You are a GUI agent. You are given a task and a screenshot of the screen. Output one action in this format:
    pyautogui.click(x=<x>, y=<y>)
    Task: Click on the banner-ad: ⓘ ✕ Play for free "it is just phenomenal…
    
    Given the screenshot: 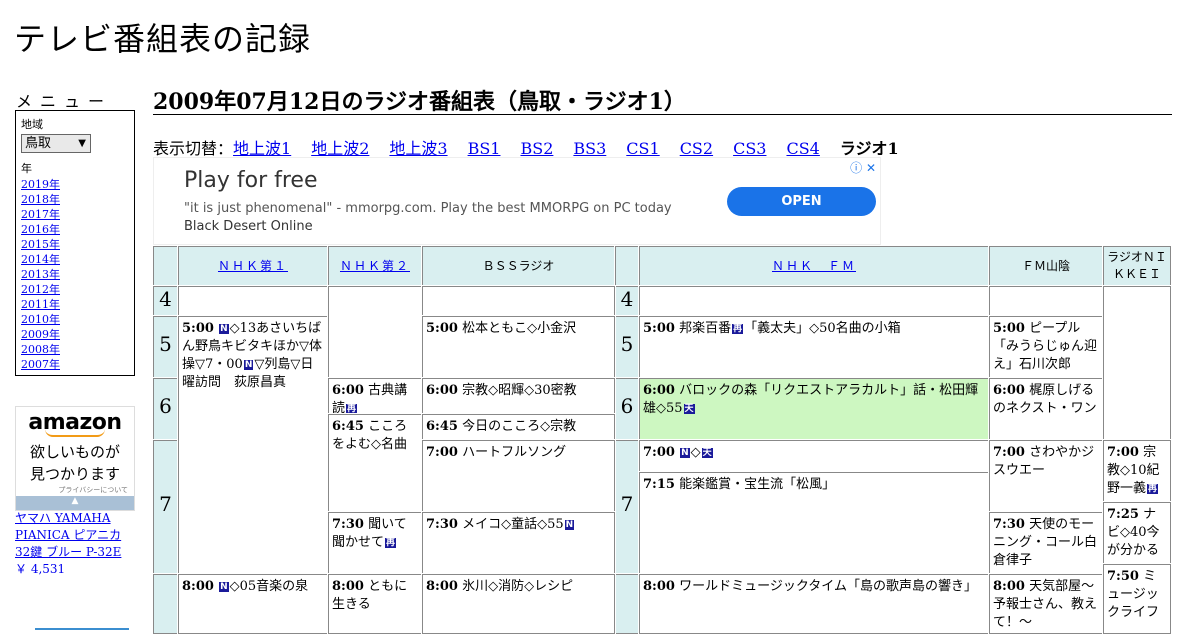 What is the action you would take?
    pyautogui.click(x=517, y=201)
    